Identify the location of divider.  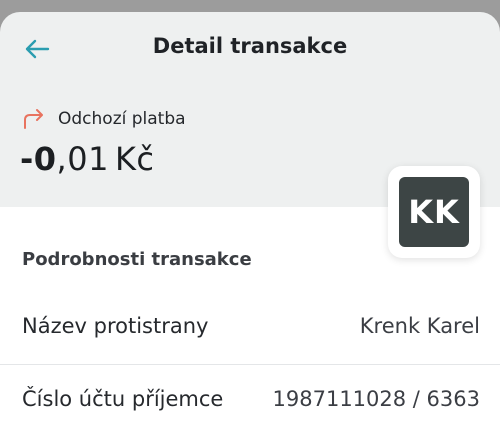
(250, 364).